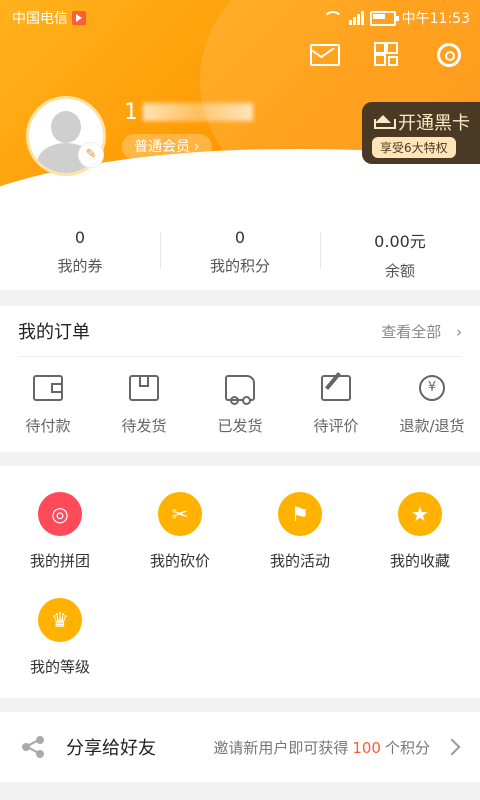 The width and height of the screenshot is (480, 800). Describe the element at coordinates (400, 241) in the screenshot. I see `stat-value: 0.00元` at that location.